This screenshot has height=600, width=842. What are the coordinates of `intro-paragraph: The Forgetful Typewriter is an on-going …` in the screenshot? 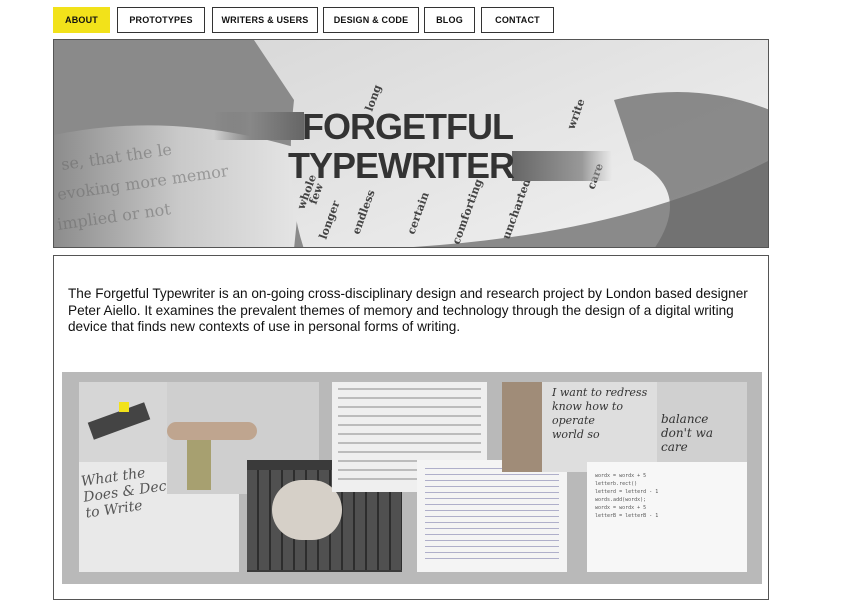 It's located at (408, 310).